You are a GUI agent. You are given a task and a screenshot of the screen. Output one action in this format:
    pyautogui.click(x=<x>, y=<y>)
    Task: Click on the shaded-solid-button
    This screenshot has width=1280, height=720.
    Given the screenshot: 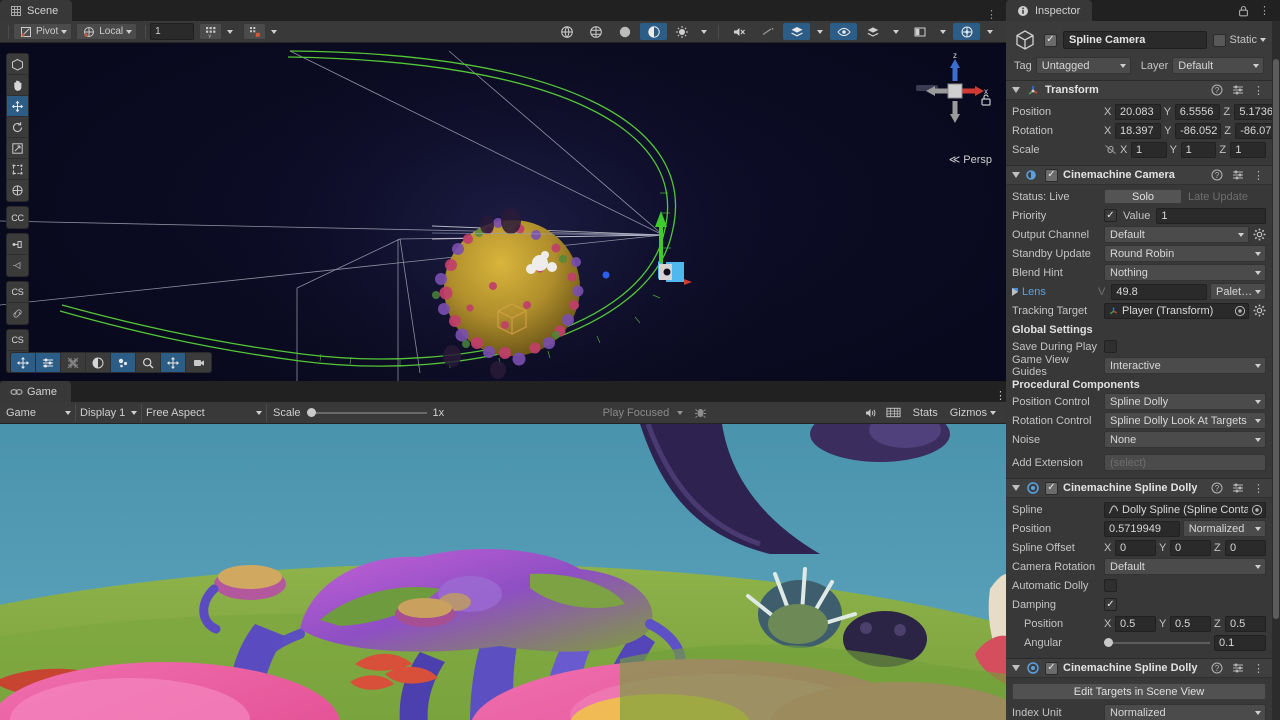 What is the action you would take?
    pyautogui.click(x=624, y=31)
    